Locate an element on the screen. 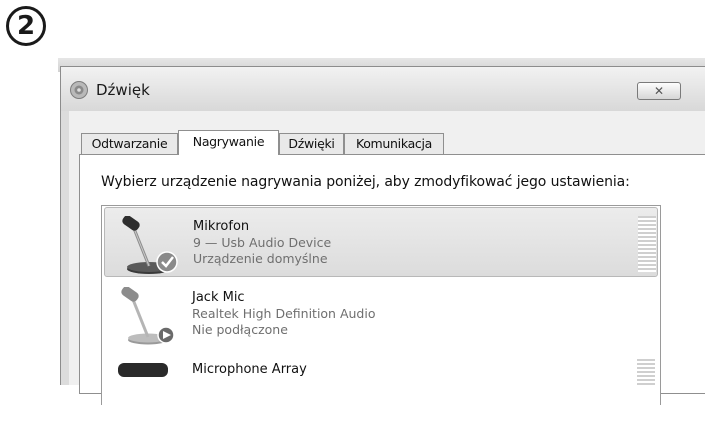 This screenshot has width=705, height=421. tab-odtwarzanie: Odtwarzanie is located at coordinates (129, 143).